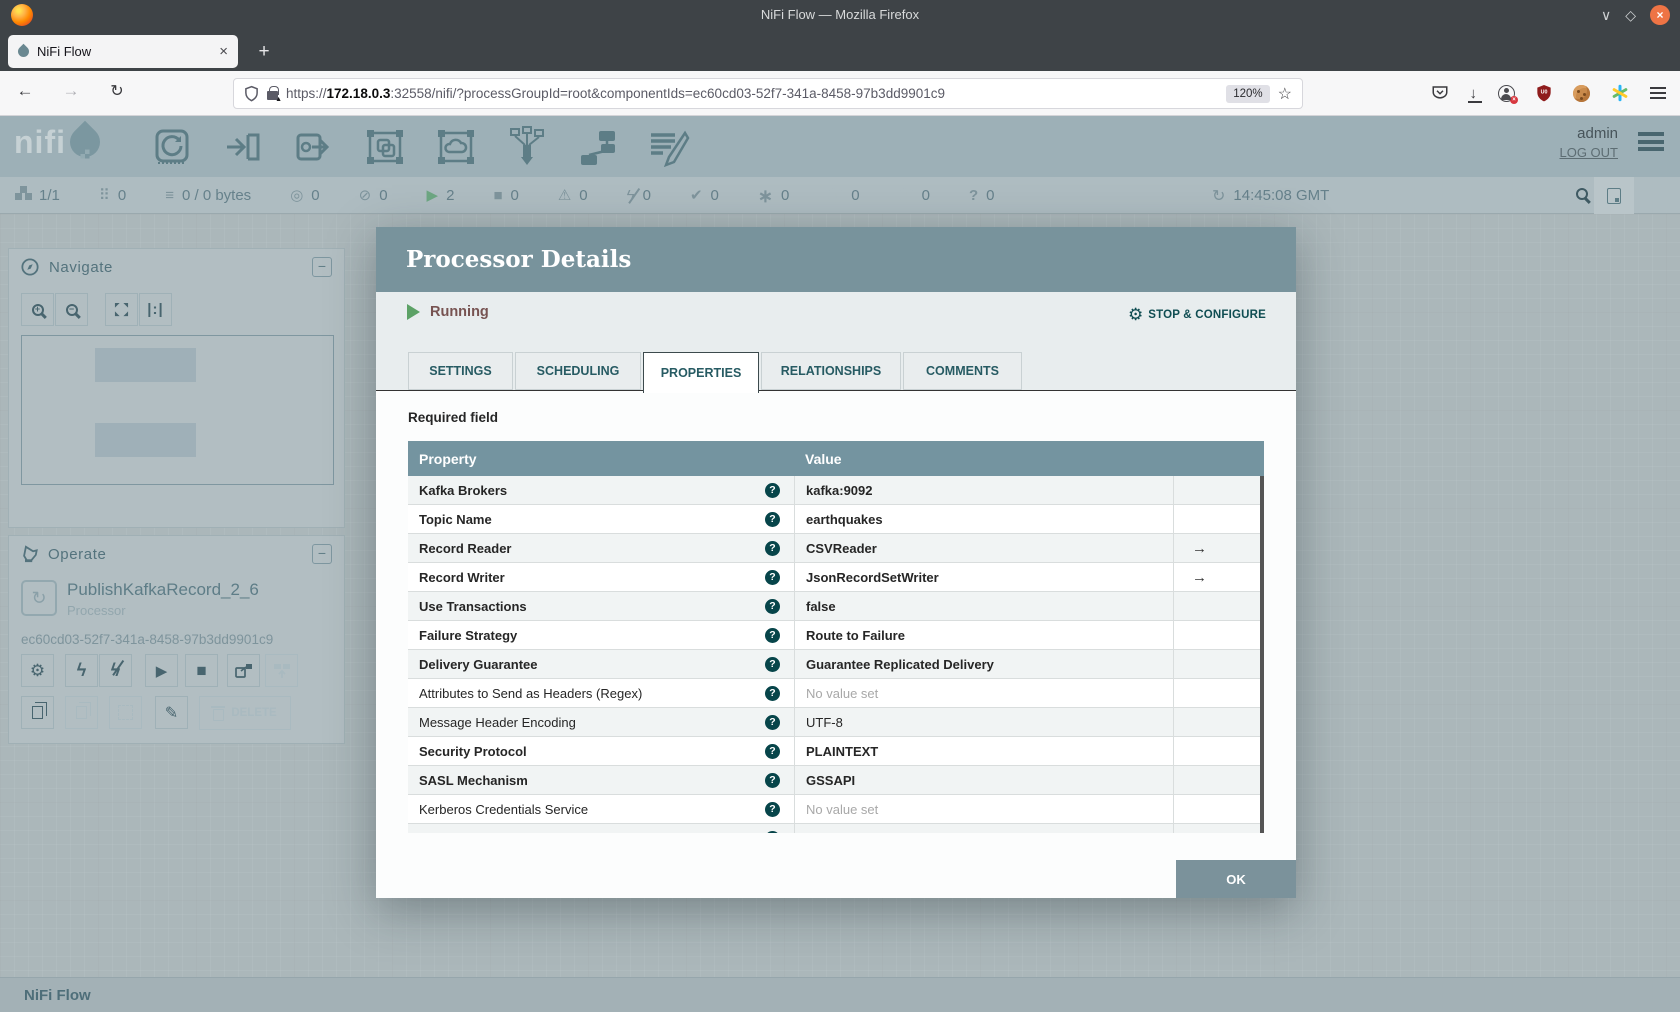 This screenshot has width=1680, height=1012. I want to click on table-row: Kafka Brokers? kafka:9092, so click(836, 490).